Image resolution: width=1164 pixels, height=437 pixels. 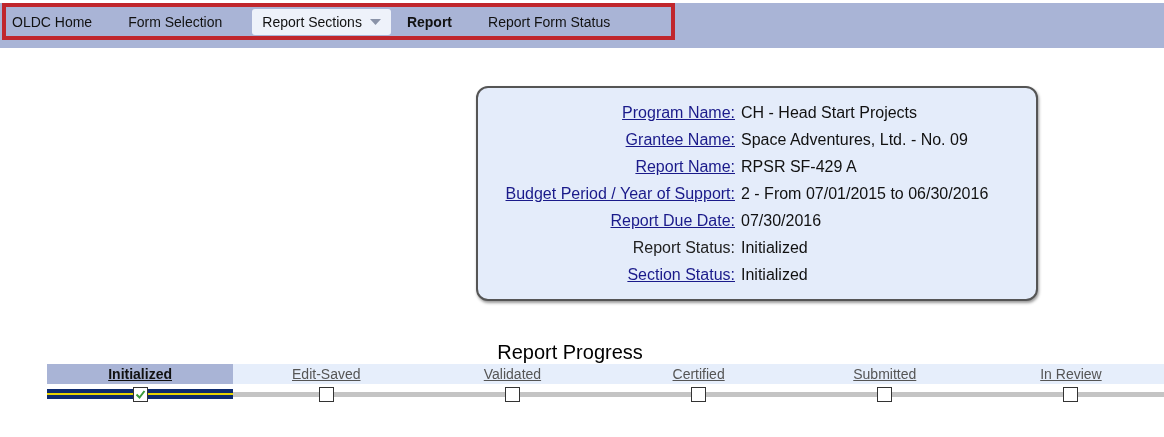 I want to click on step-tab: Certified, so click(x=698, y=374).